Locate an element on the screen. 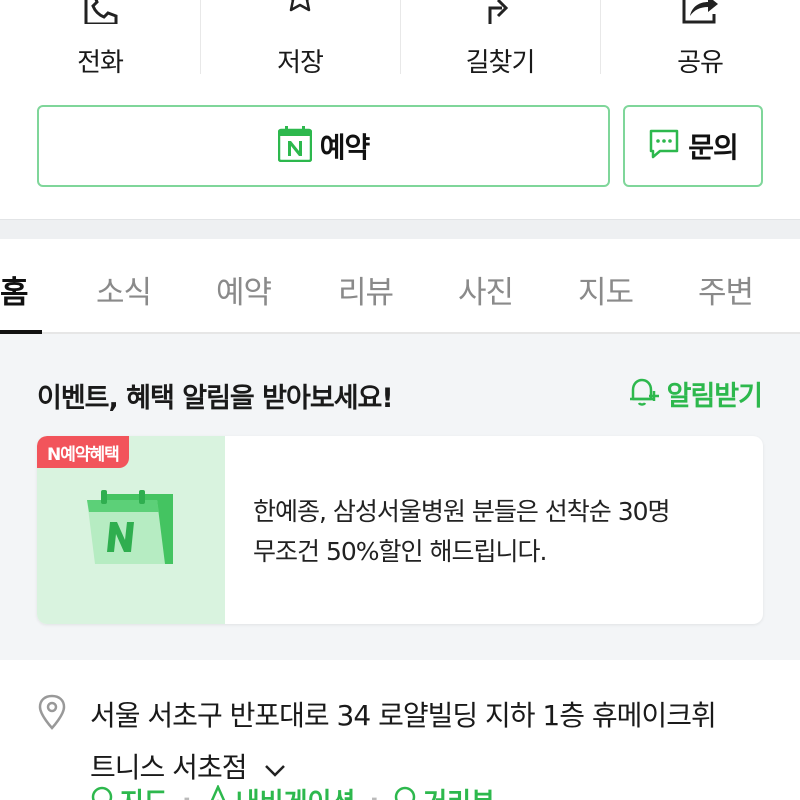  share-icon is located at coordinates (700, 14).